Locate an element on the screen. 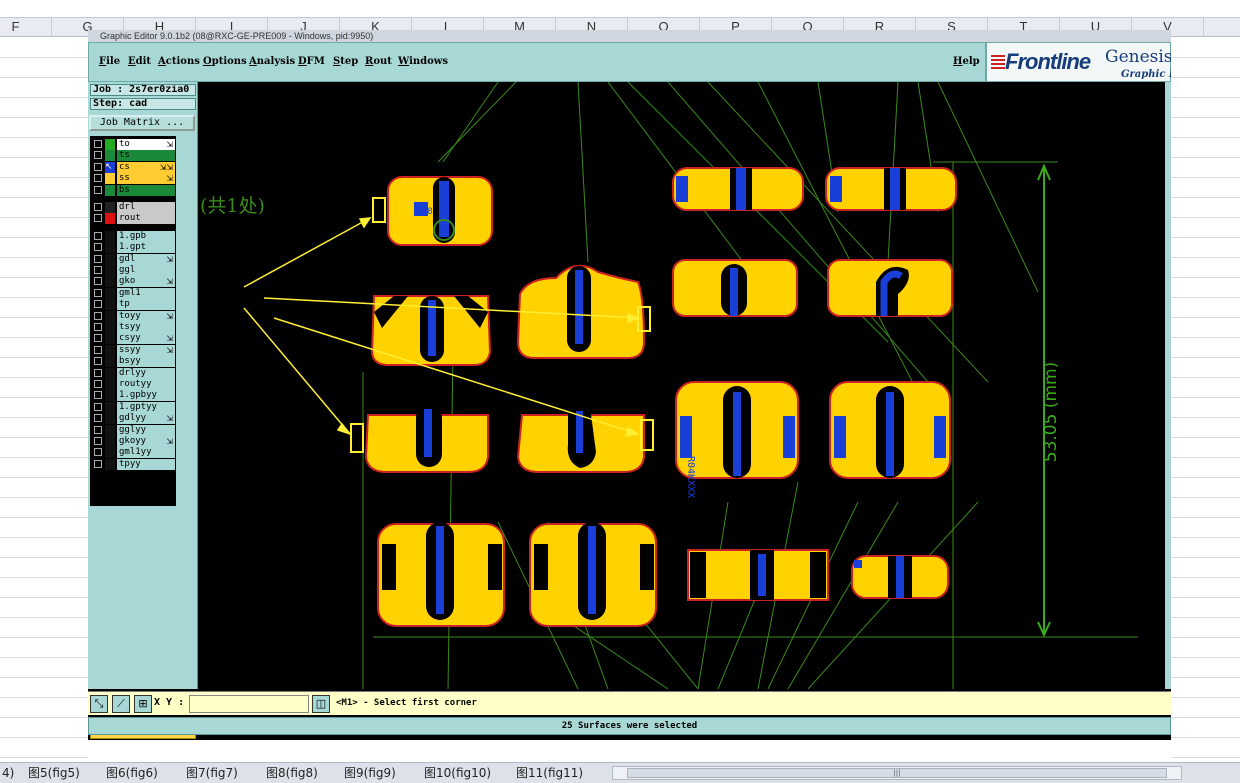 The image size is (1240, 783). horizontal-scrollbar: ||| is located at coordinates (897, 773).